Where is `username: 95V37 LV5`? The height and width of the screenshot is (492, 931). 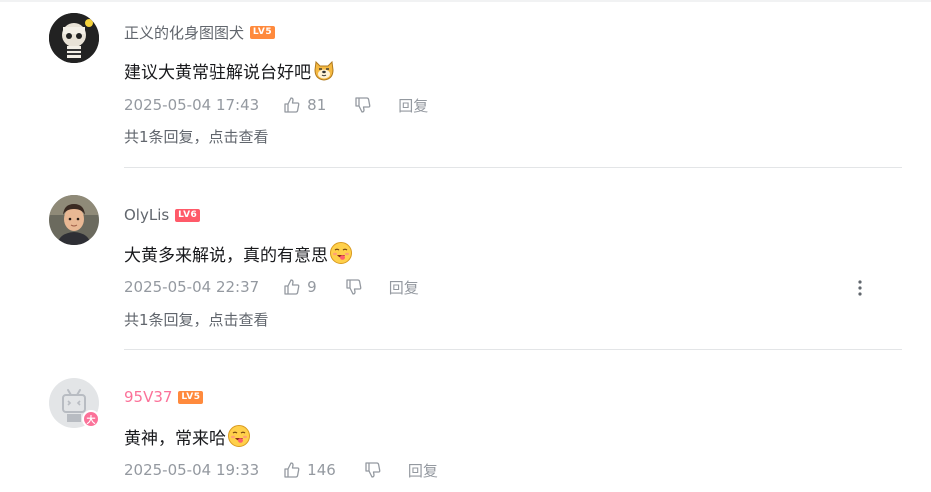 username: 95V37 LV5 is located at coordinates (164, 397).